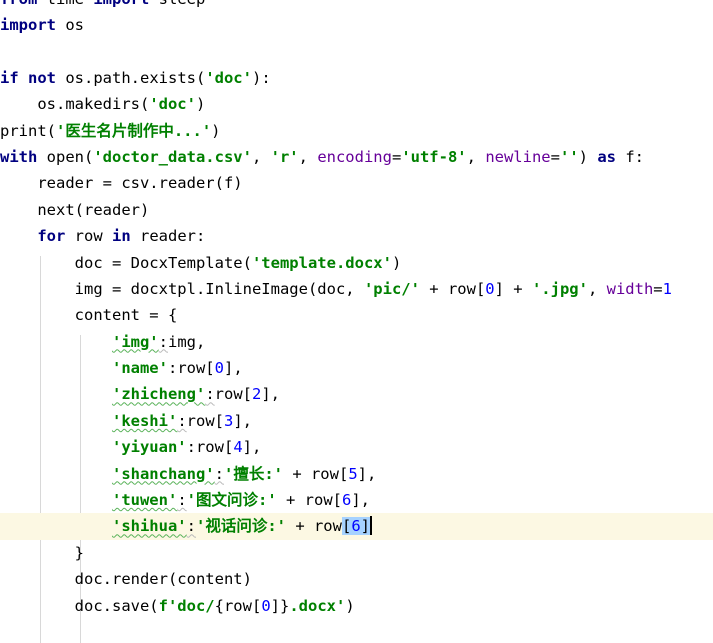 The height and width of the screenshot is (643, 713). I want to click on token-string: 'template.docx', so click(321, 262).